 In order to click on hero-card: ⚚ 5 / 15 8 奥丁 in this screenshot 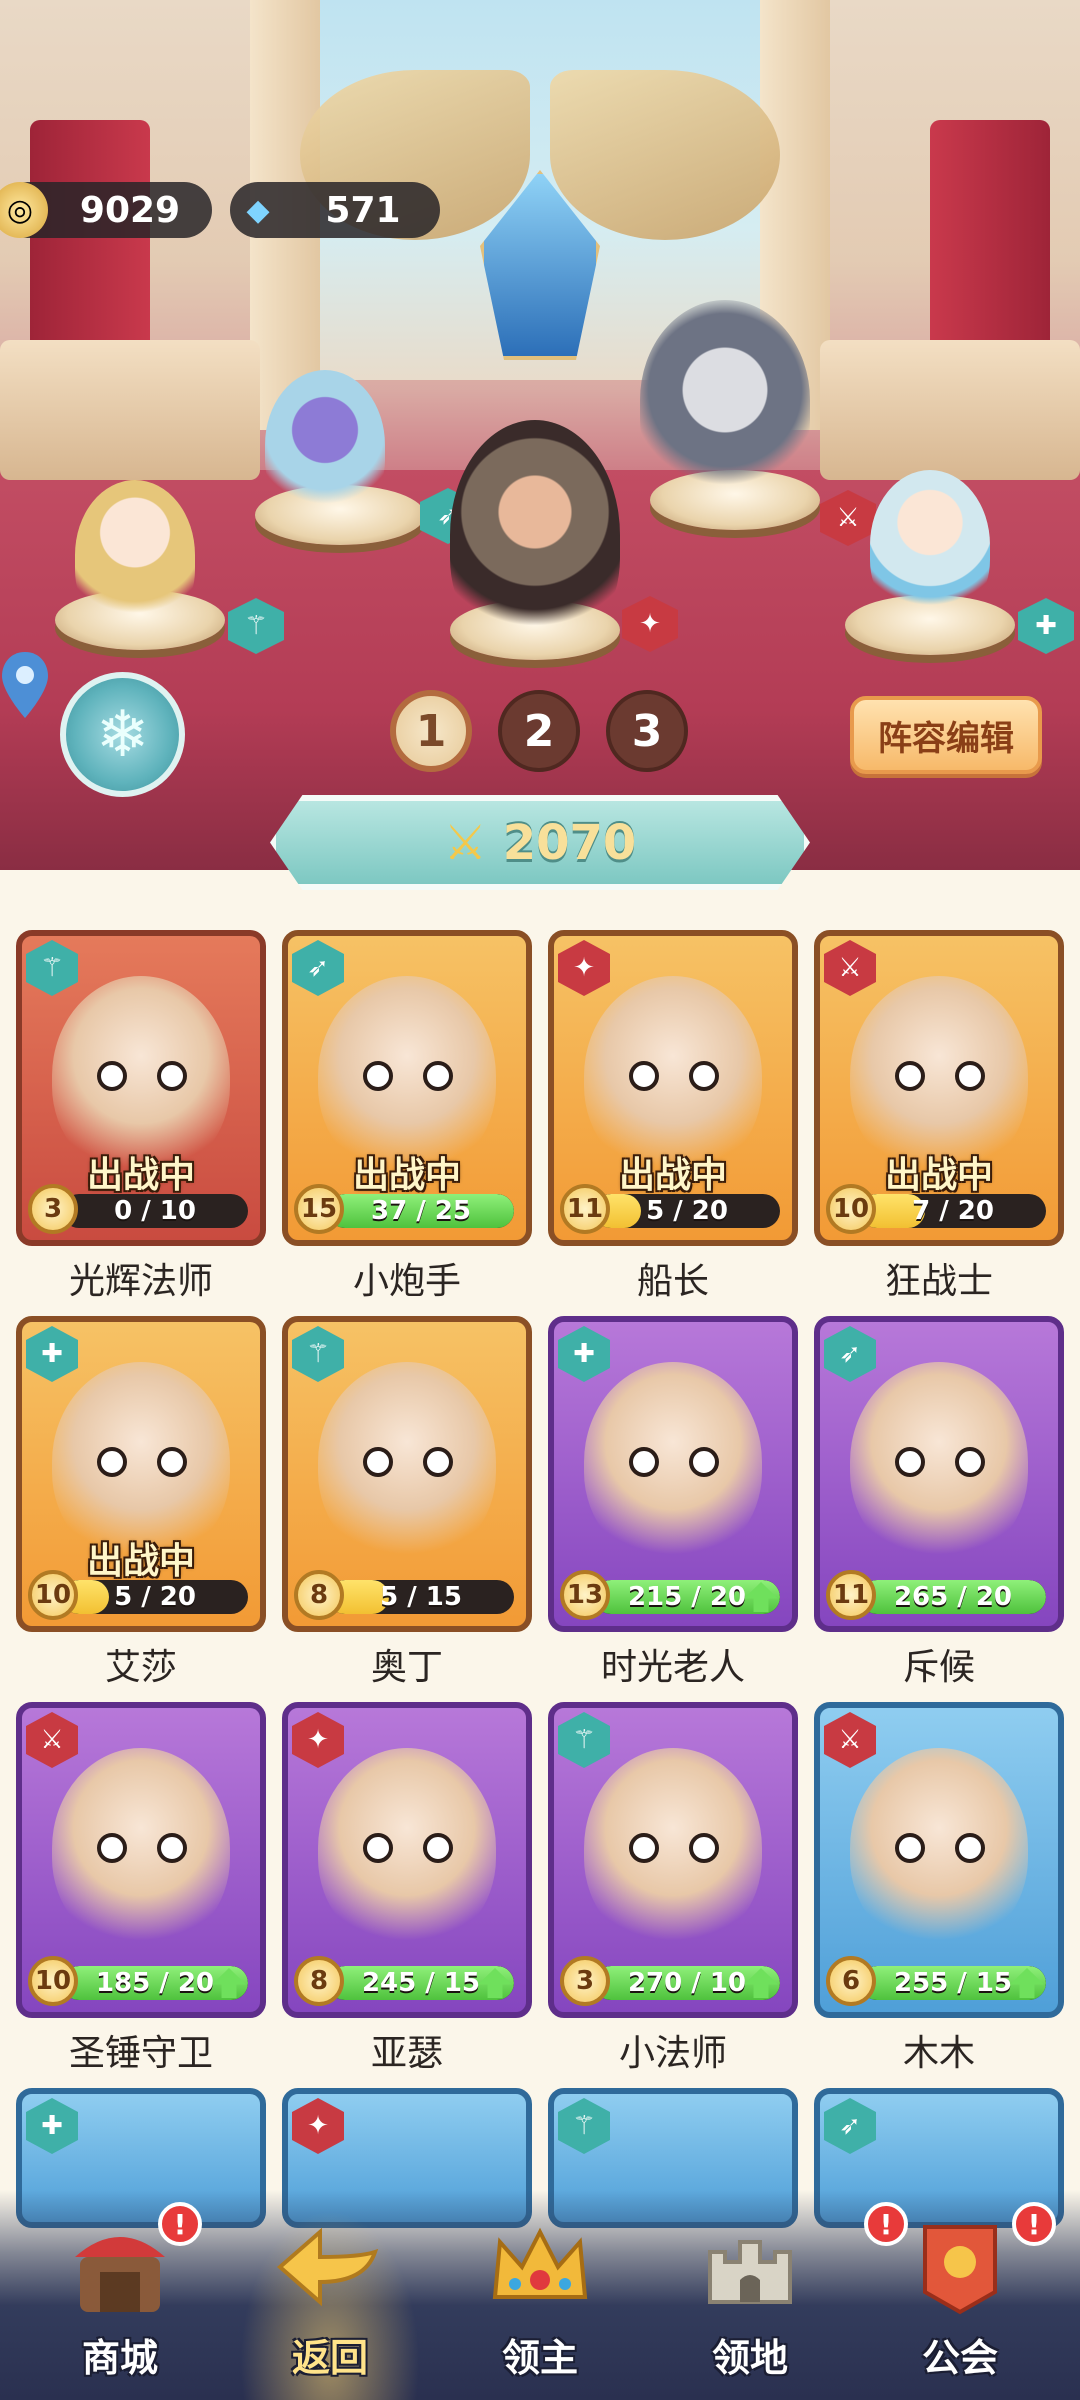, I will do `click(407, 1502)`.